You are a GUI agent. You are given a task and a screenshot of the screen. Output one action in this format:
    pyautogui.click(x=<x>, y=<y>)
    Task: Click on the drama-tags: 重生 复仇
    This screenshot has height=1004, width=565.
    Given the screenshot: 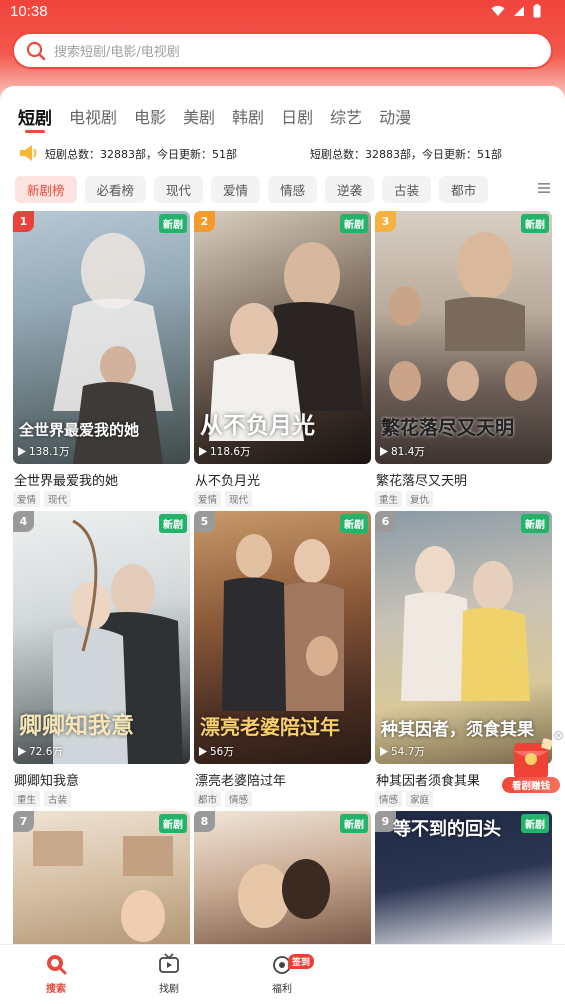 What is the action you would take?
    pyautogui.click(x=404, y=499)
    